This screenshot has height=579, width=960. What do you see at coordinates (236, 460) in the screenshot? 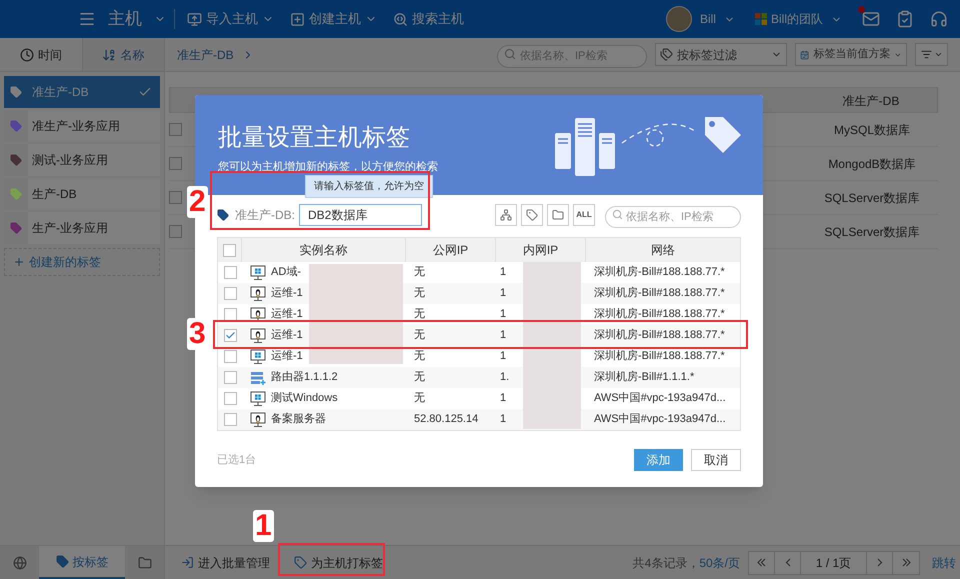
I see `selected-count: 已选1台` at bounding box center [236, 460].